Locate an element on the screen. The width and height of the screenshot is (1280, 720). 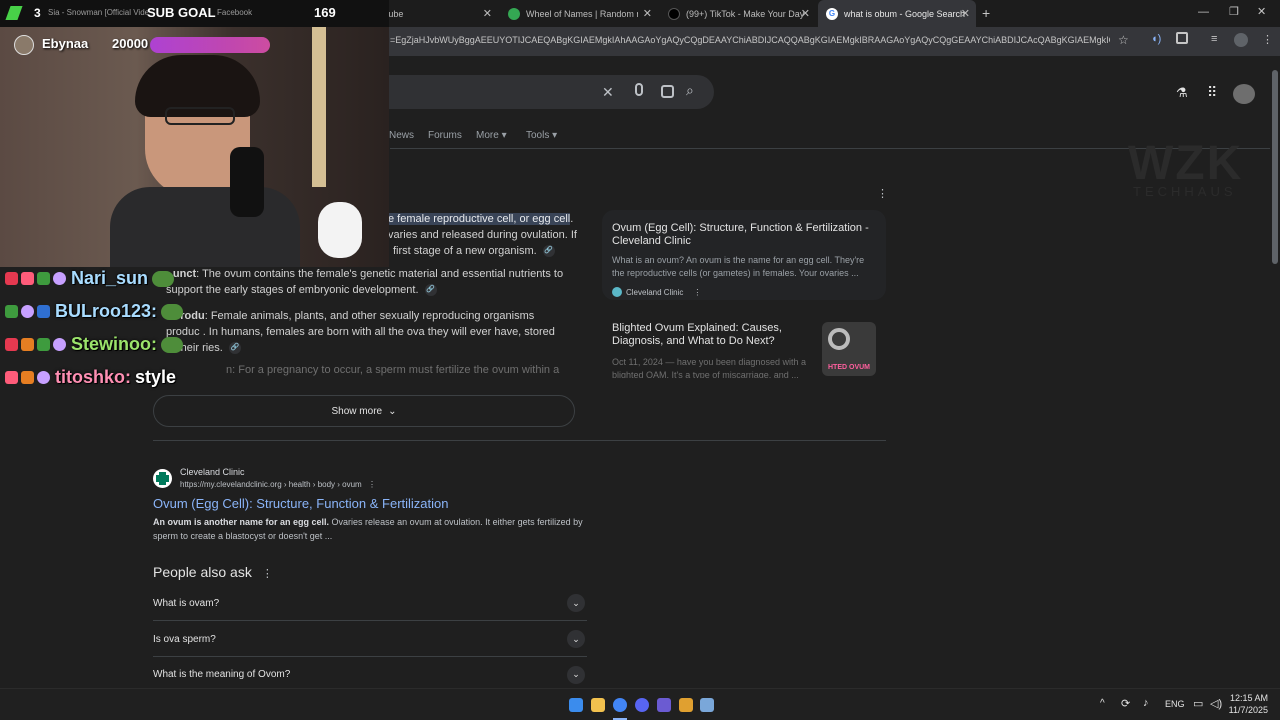
donor-name: Ebynaa is located at coordinates (65, 43).